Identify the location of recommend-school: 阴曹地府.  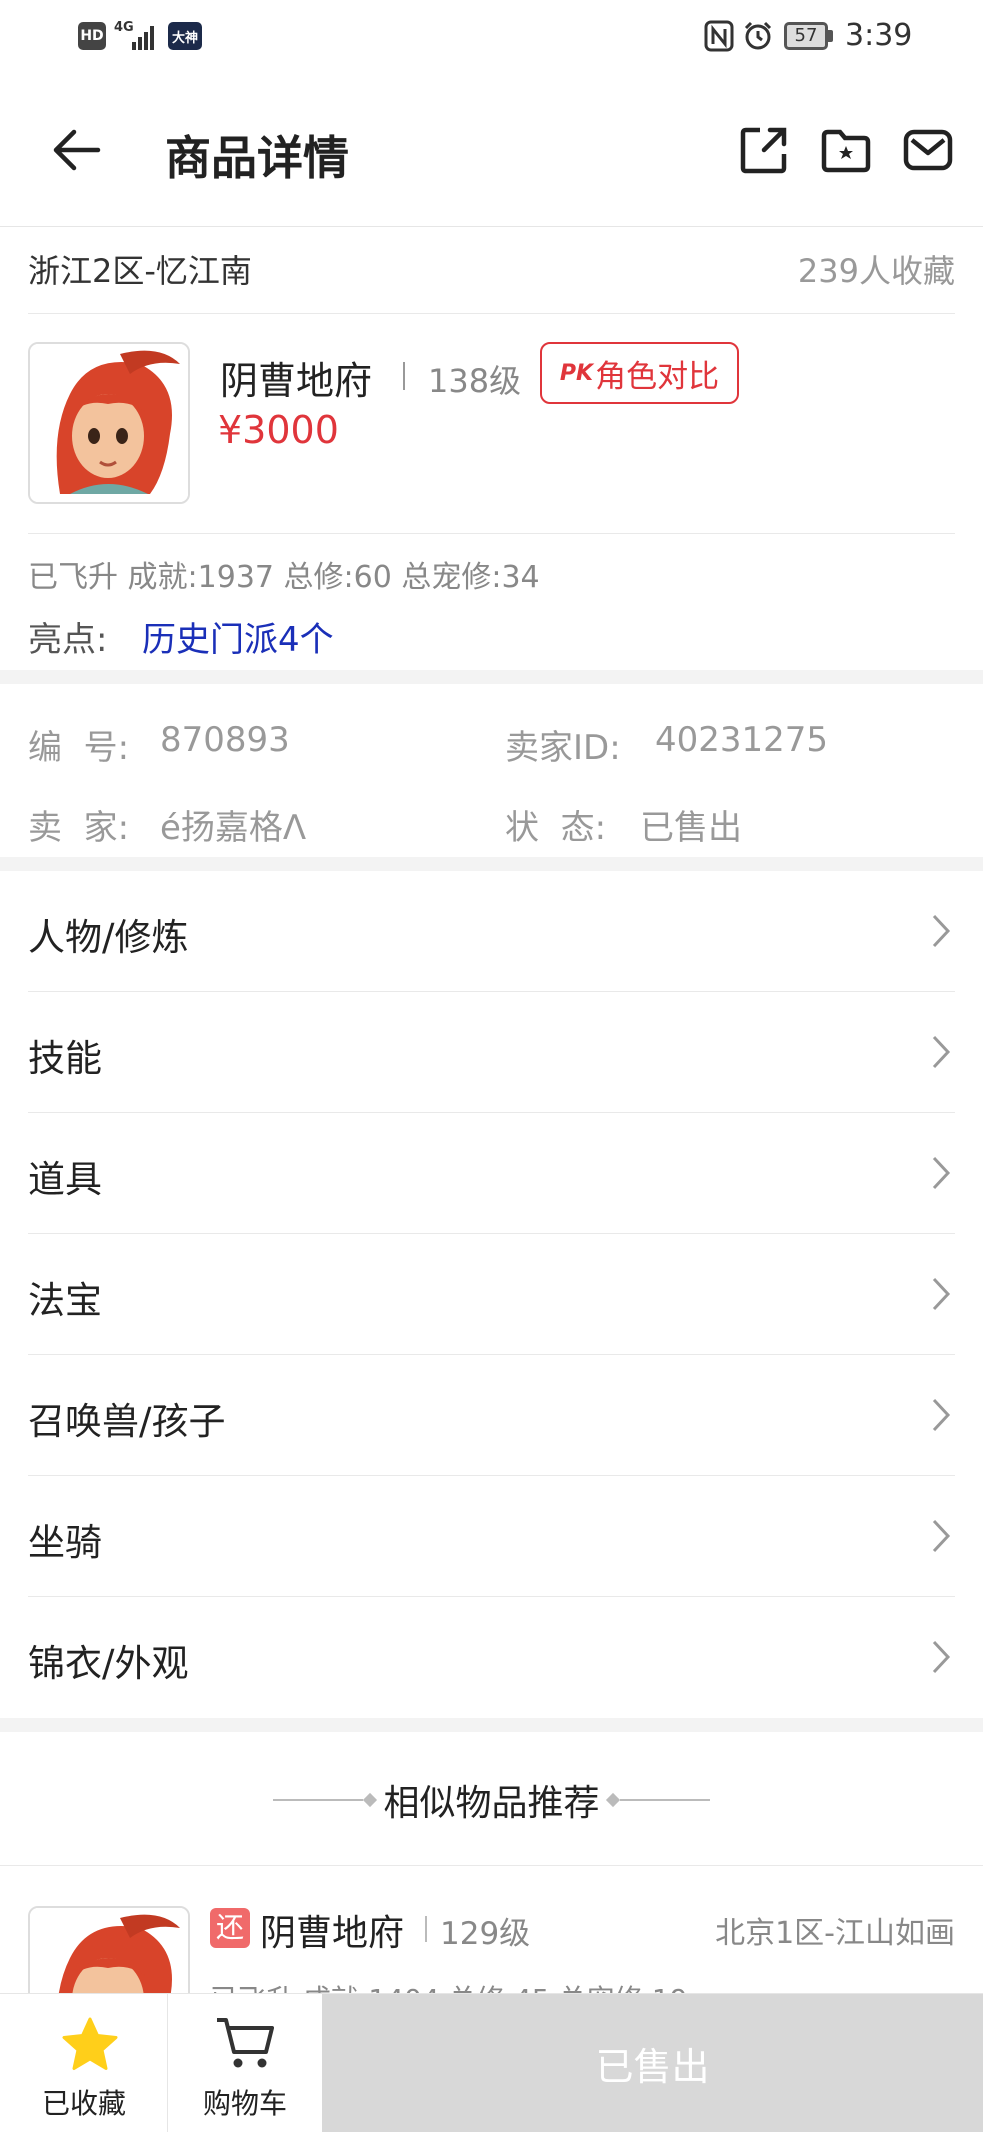
(332, 1933).